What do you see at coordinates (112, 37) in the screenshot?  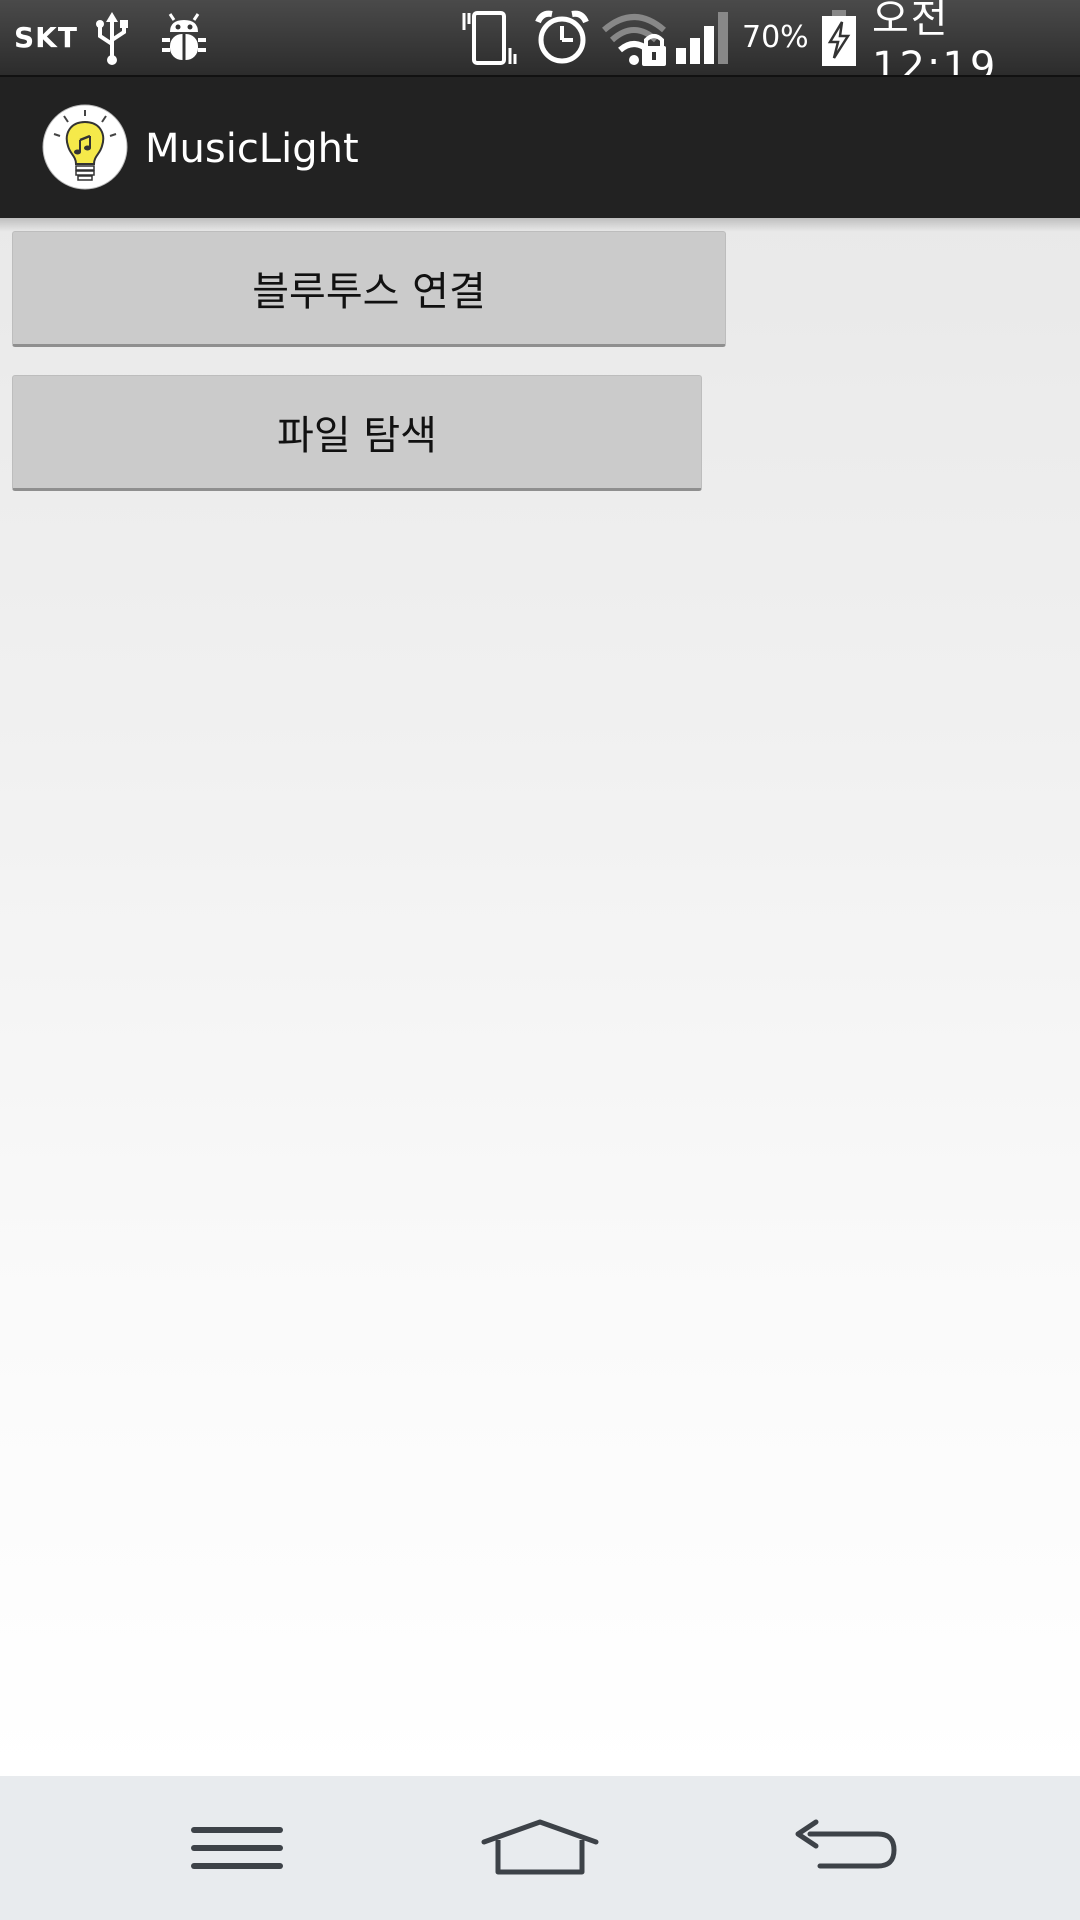 I see `usb-icon` at bounding box center [112, 37].